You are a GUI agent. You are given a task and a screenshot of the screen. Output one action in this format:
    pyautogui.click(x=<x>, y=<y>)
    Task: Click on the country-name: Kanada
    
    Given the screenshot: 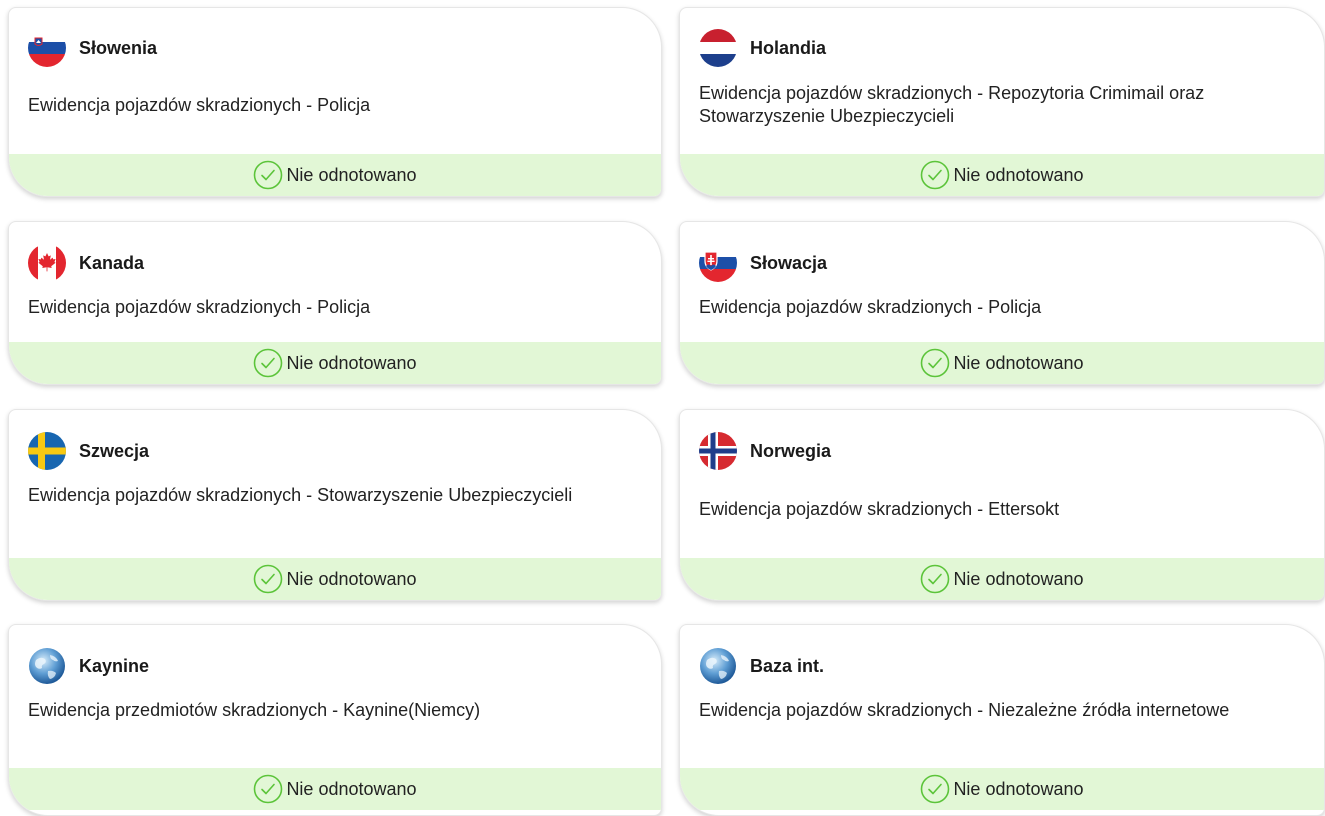 What is the action you would take?
    pyautogui.click(x=112, y=263)
    